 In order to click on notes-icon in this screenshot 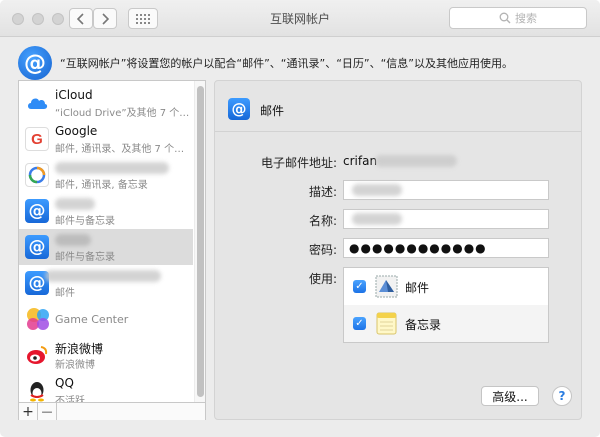, I will do `click(386, 323)`.